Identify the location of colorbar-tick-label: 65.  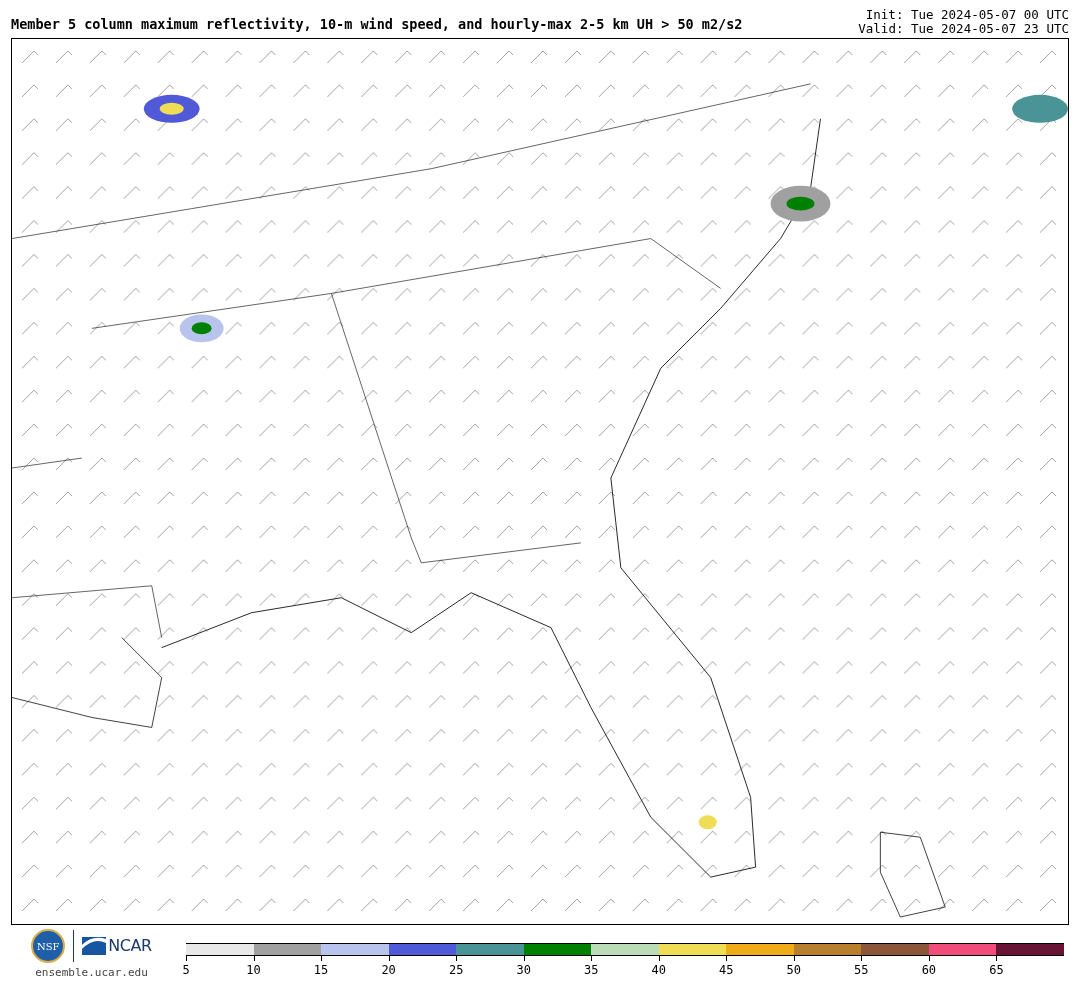
(996, 970).